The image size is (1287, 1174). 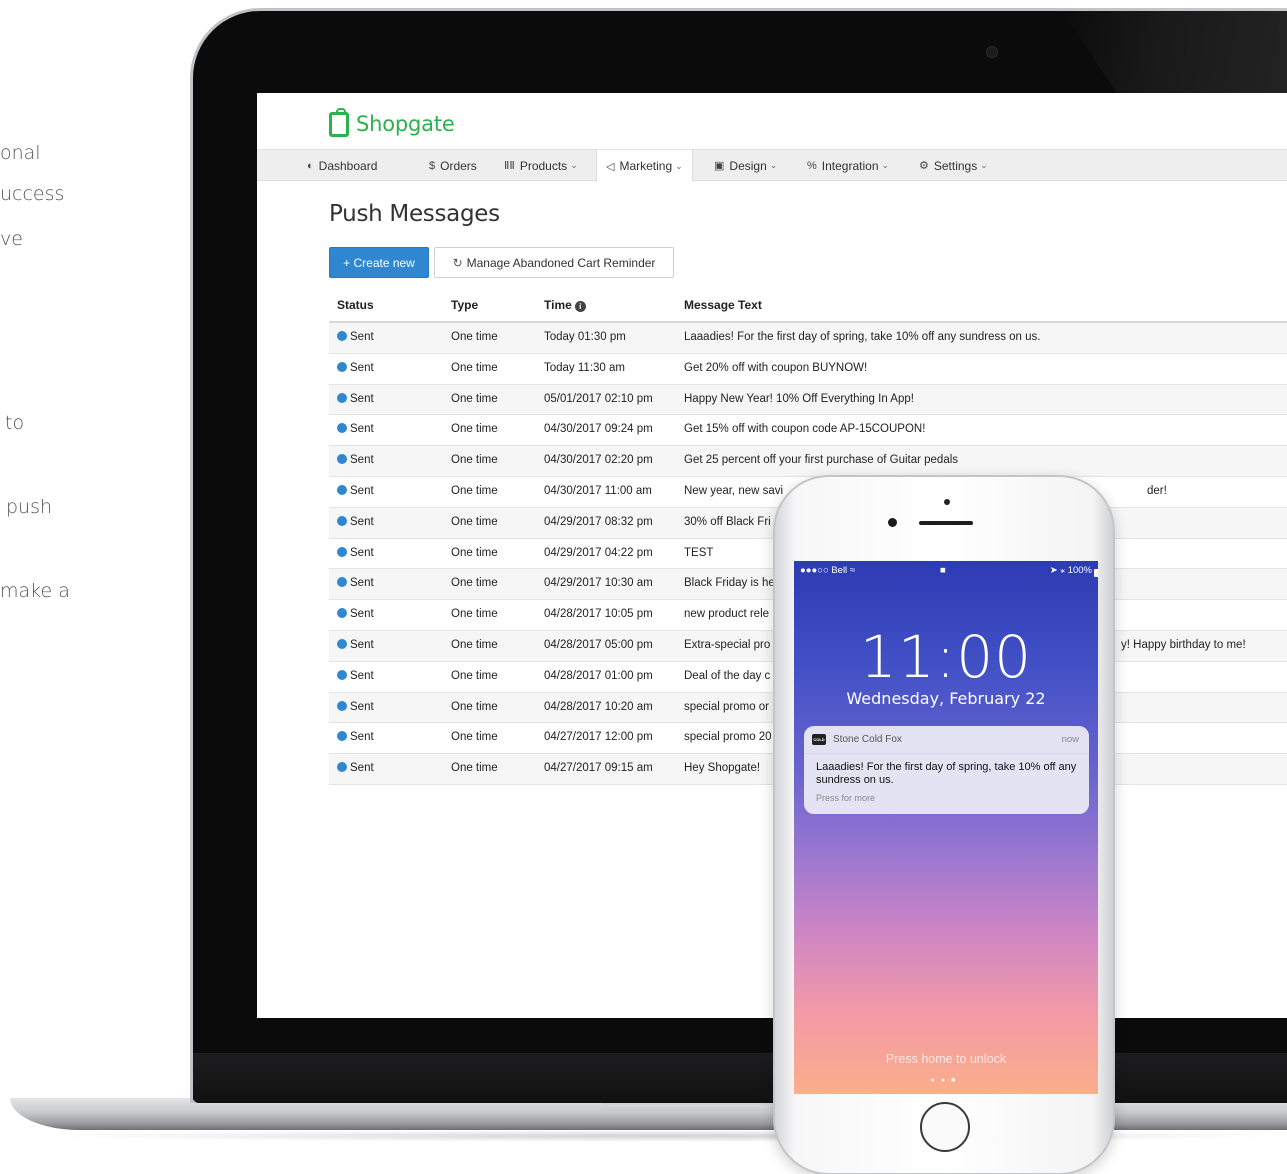 I want to click on side-text-line: ve, so click(x=11, y=239).